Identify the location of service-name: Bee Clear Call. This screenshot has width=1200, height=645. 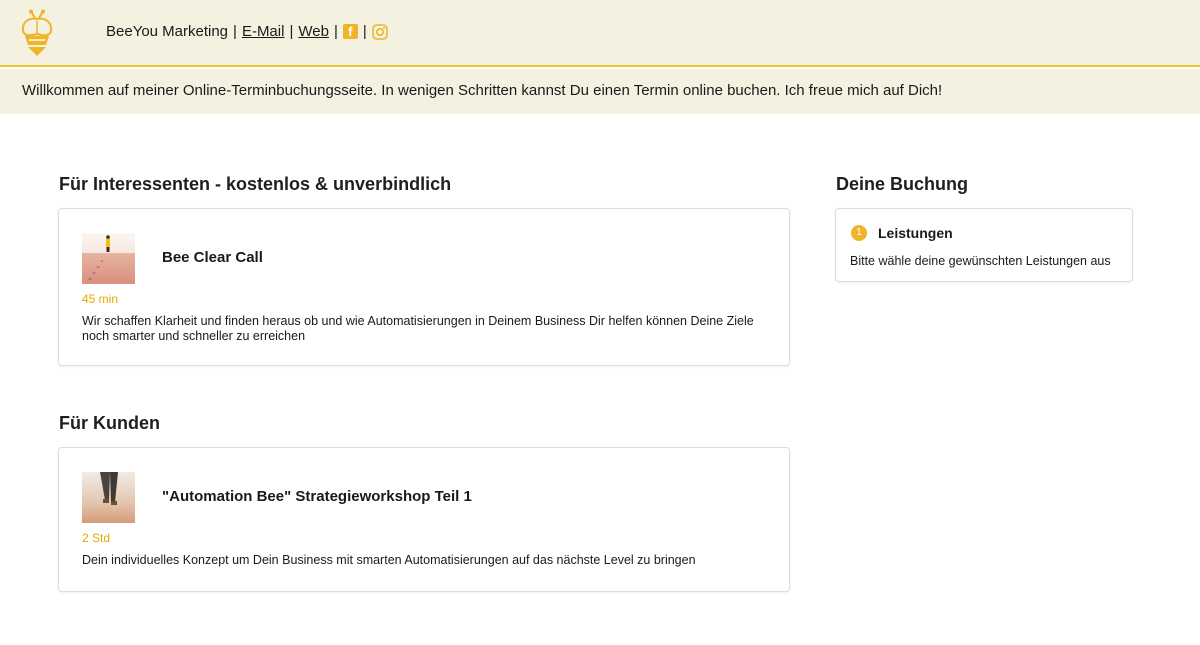
(212, 257).